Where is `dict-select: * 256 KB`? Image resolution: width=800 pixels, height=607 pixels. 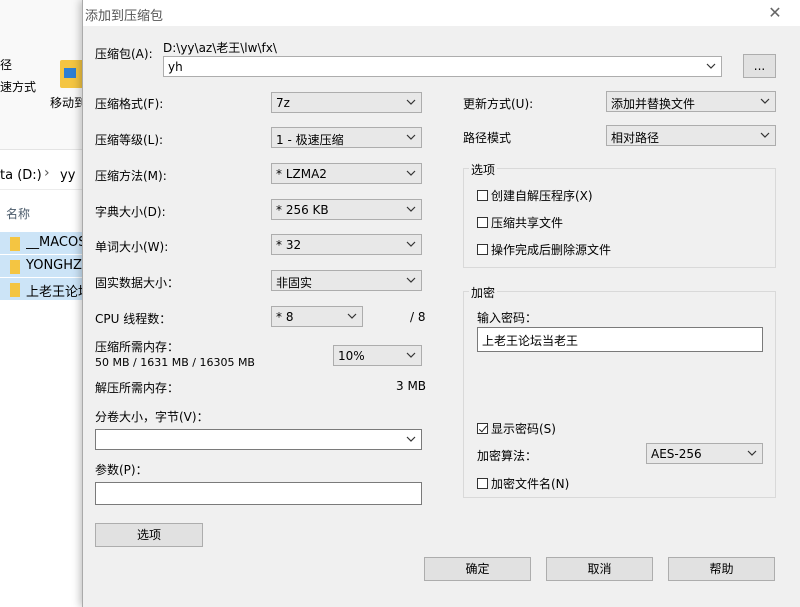 dict-select: * 256 KB is located at coordinates (346, 209).